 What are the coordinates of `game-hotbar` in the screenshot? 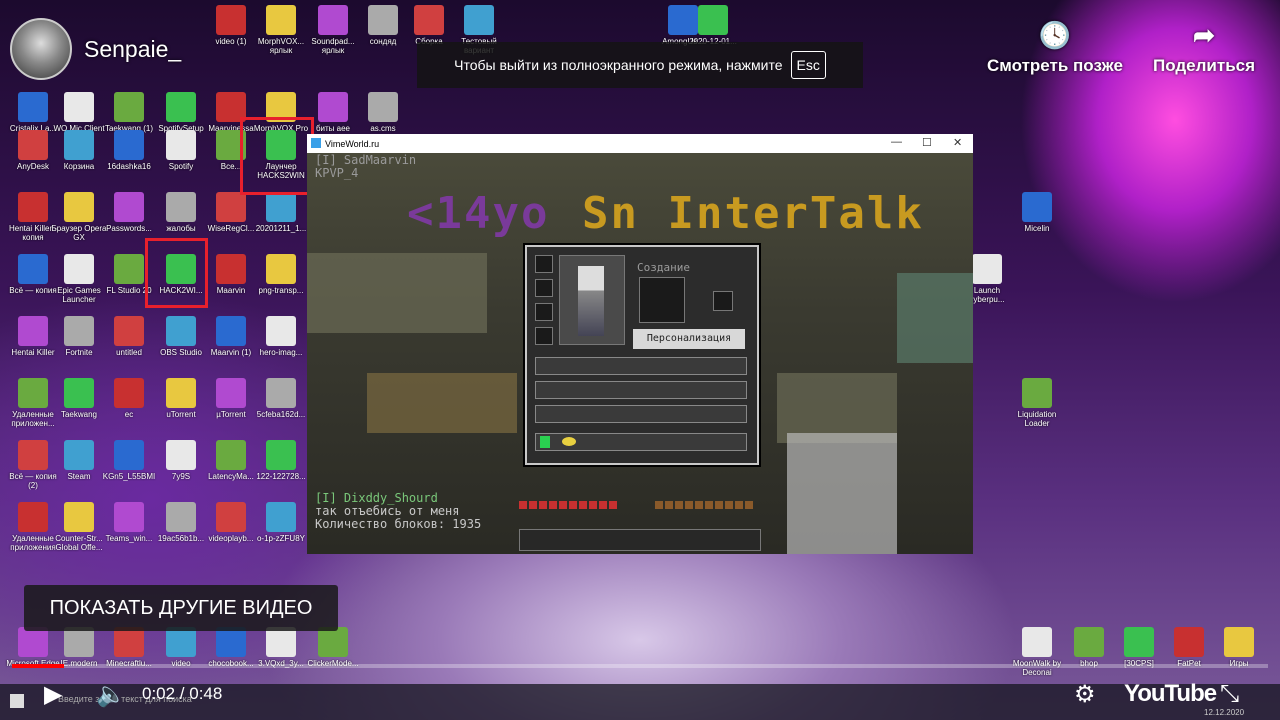 It's located at (640, 540).